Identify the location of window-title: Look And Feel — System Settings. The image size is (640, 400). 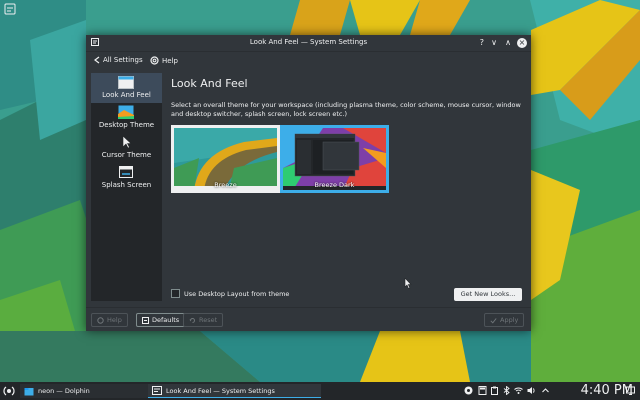
(308, 42).